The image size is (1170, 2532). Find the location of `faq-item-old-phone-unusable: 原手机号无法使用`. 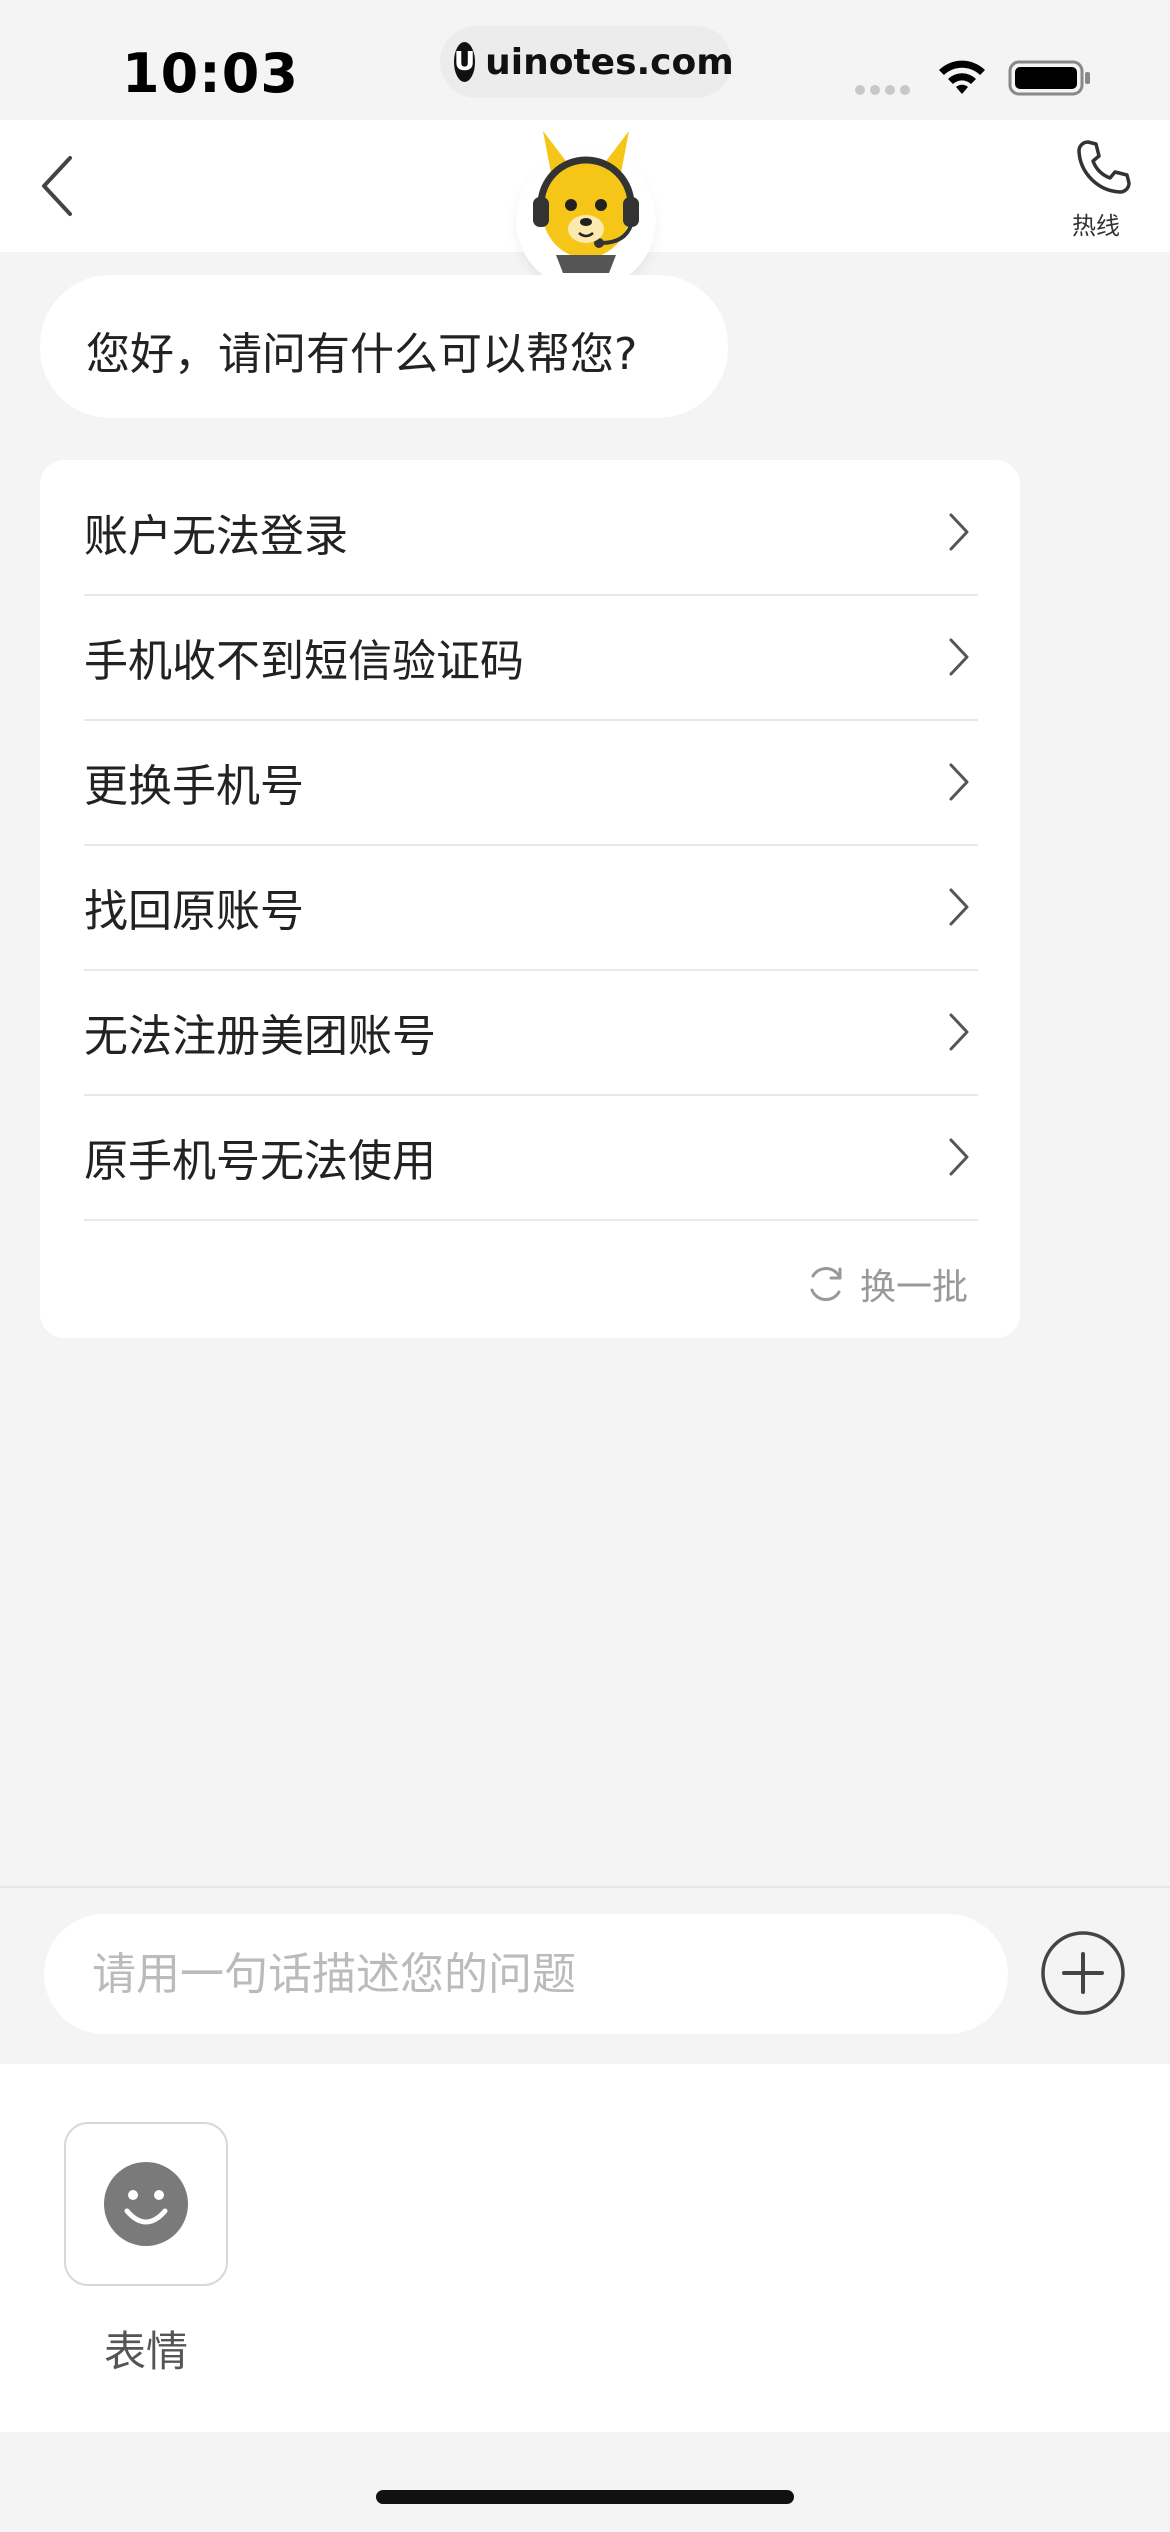

faq-item-old-phone-unusable: 原手机号无法使用 is located at coordinates (531, 1158).